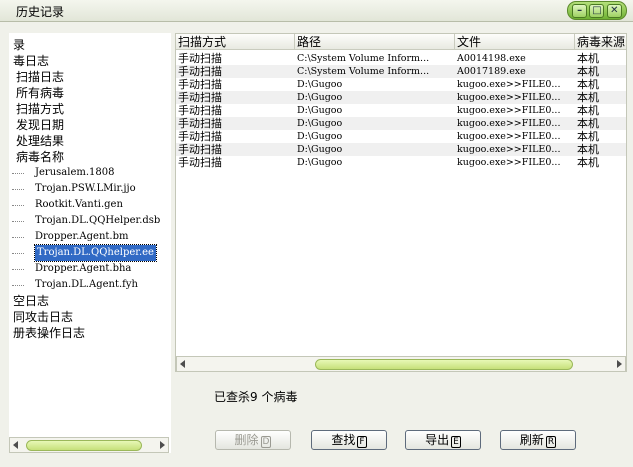  Describe the element at coordinates (266, 442) in the screenshot. I see `delete-shortcut: D` at that location.